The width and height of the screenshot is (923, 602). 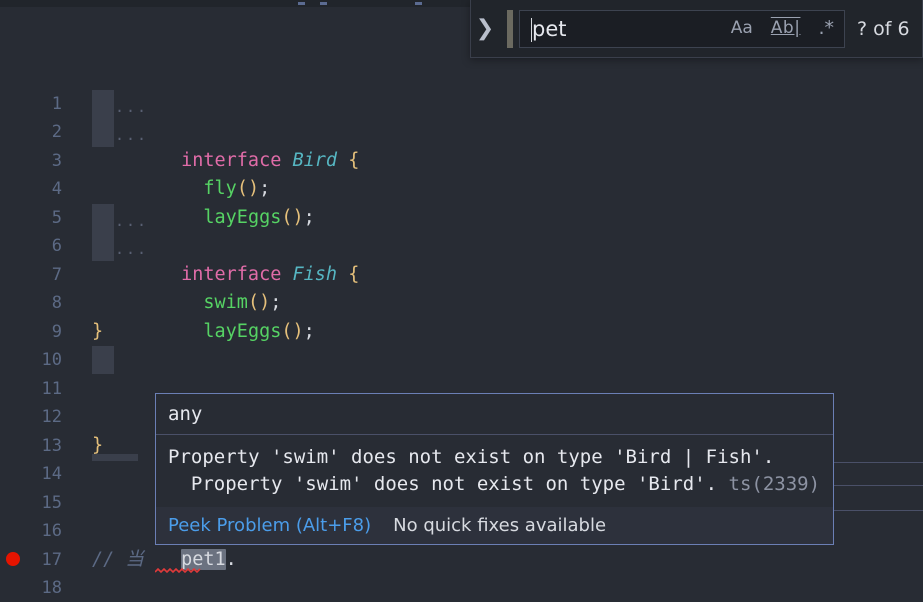 I want to click on match-case-icon: Aa, so click(x=742, y=28).